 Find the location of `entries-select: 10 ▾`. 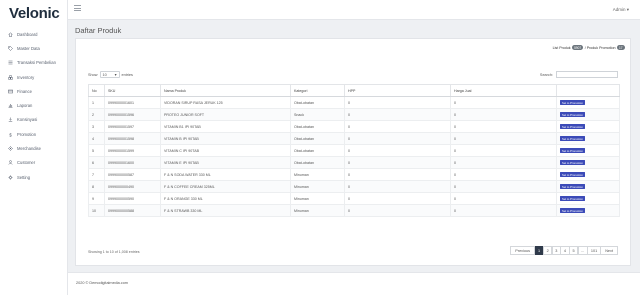

entries-select: 10 ▾ is located at coordinates (109, 74).